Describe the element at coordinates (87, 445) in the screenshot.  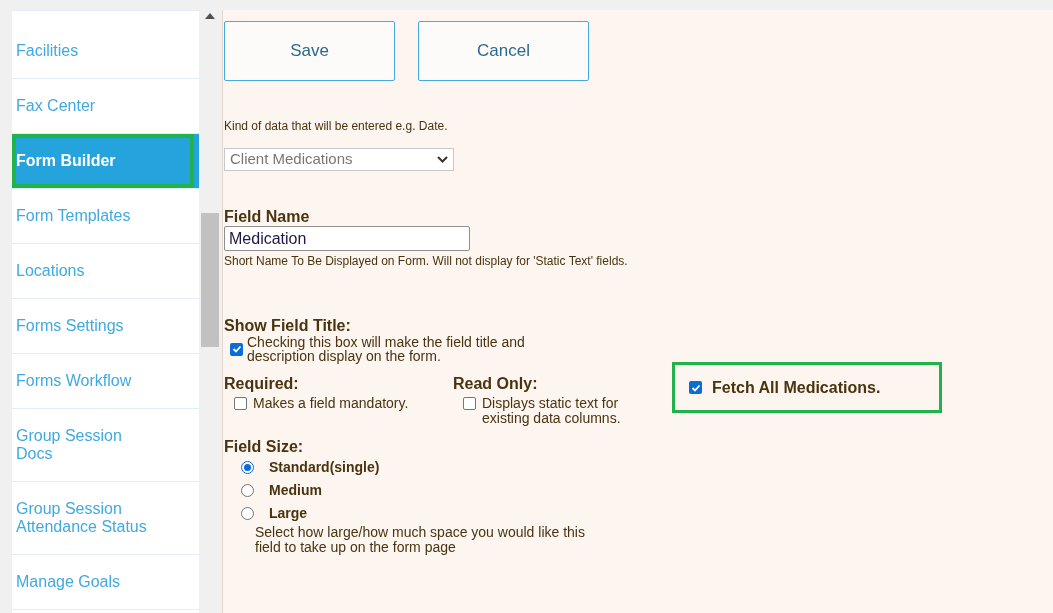
I see `sidebar-item: Group Session Docs` at that location.